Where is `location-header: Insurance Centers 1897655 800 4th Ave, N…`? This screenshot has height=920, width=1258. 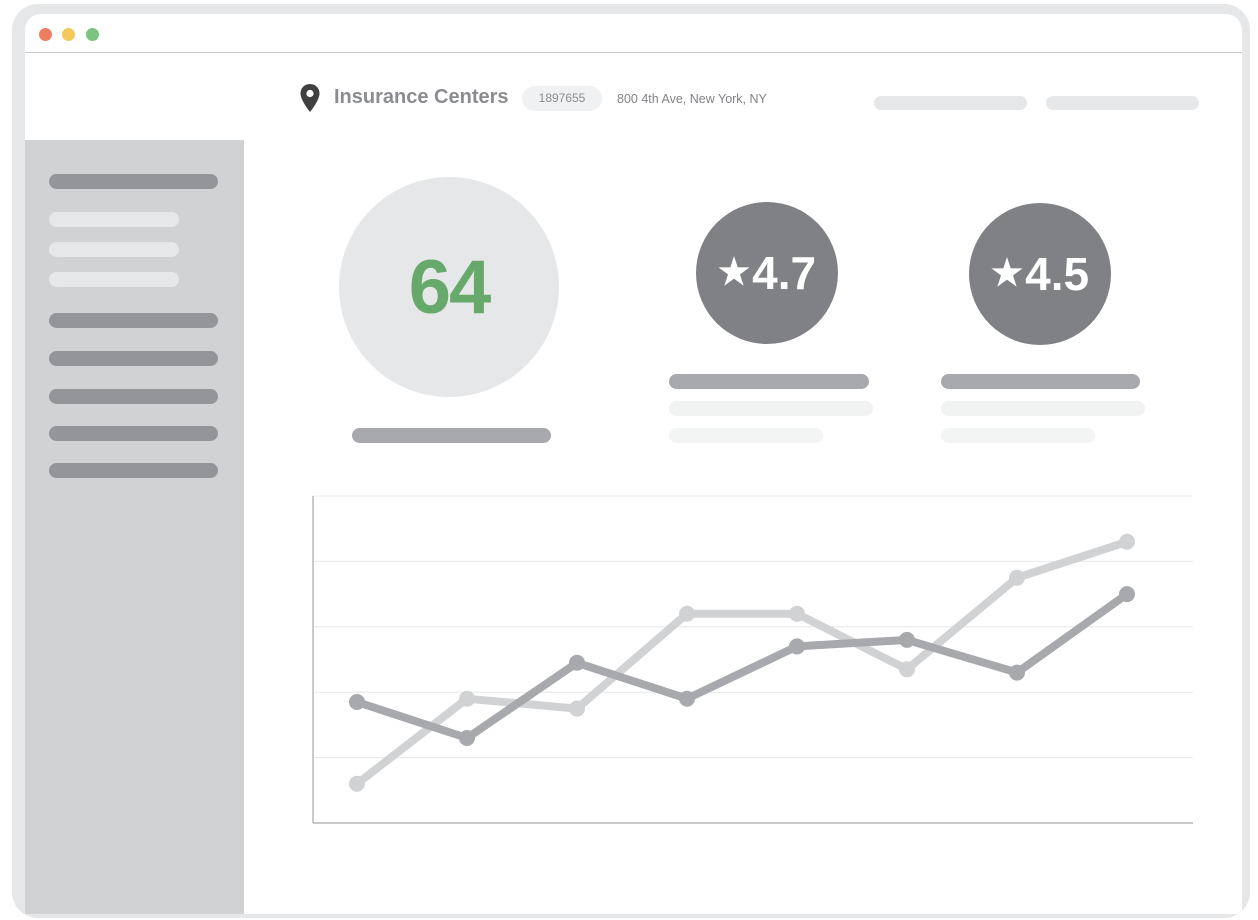
location-header: Insurance Centers 1897655 800 4th Ave, N… is located at coordinates (633, 96).